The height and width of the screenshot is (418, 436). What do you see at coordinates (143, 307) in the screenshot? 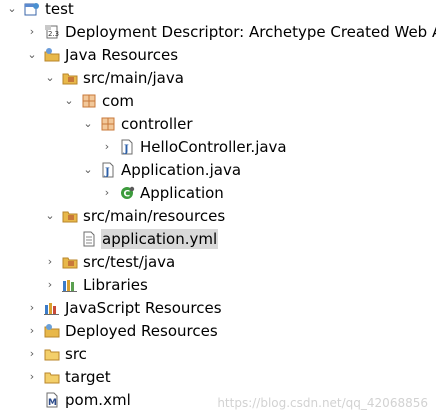
I see `tree-item-label: JavaScript Resources` at bounding box center [143, 307].